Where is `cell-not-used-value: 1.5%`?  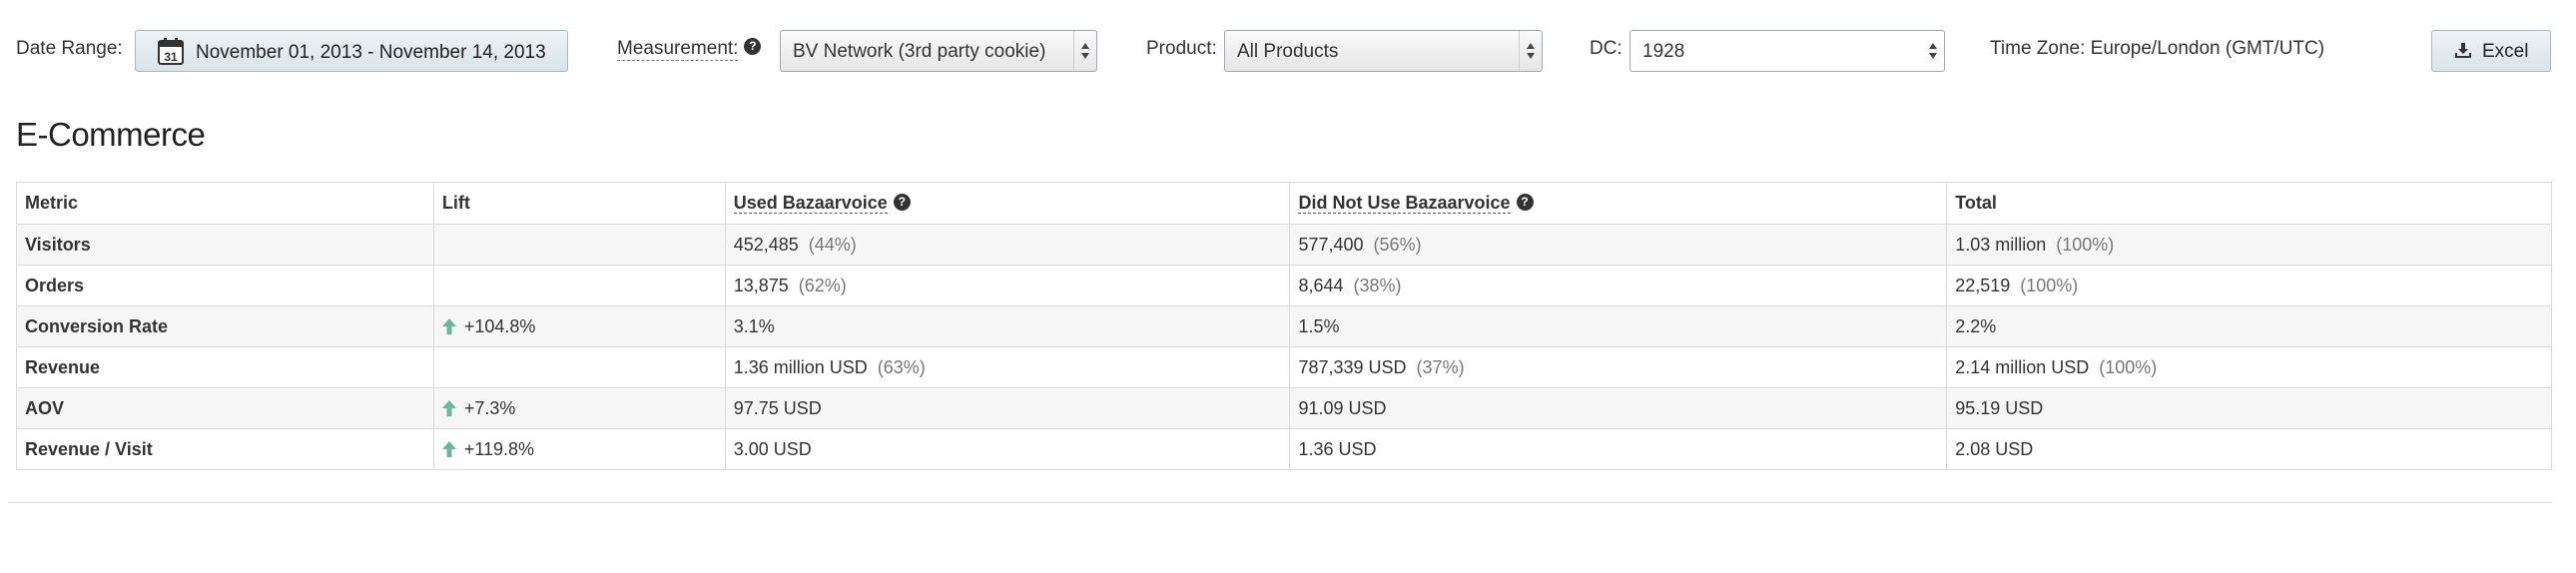 cell-not-used-value: 1.5% is located at coordinates (1319, 325).